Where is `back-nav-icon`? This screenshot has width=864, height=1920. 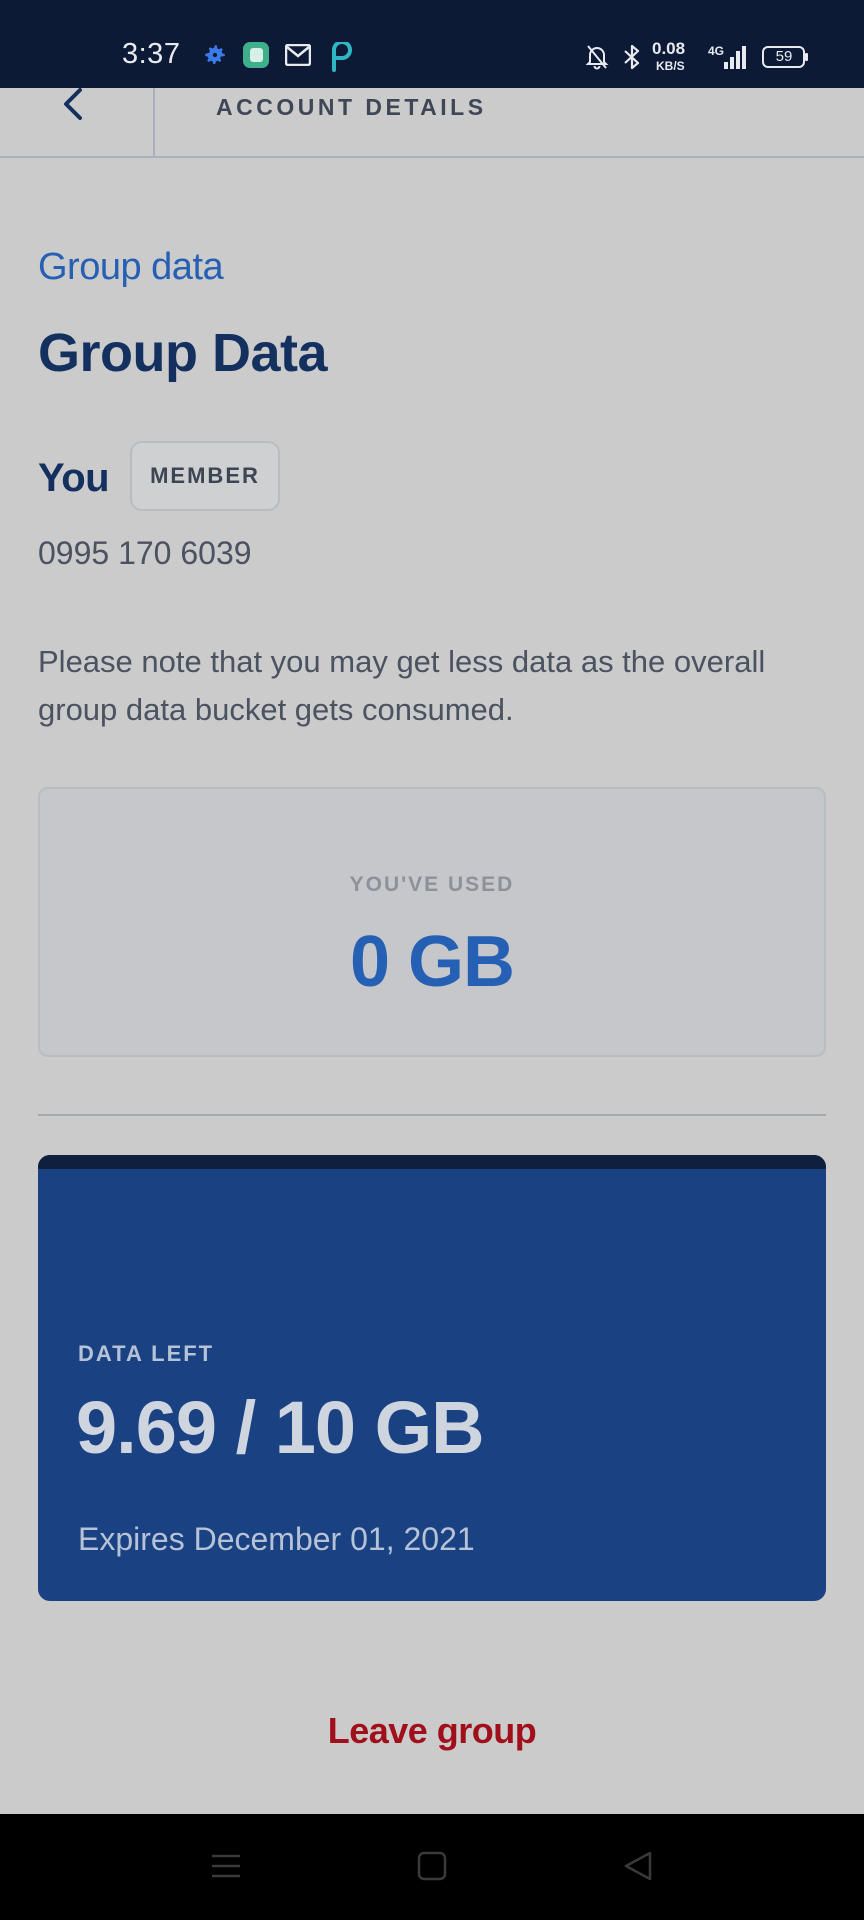 back-nav-icon is located at coordinates (638, 1868).